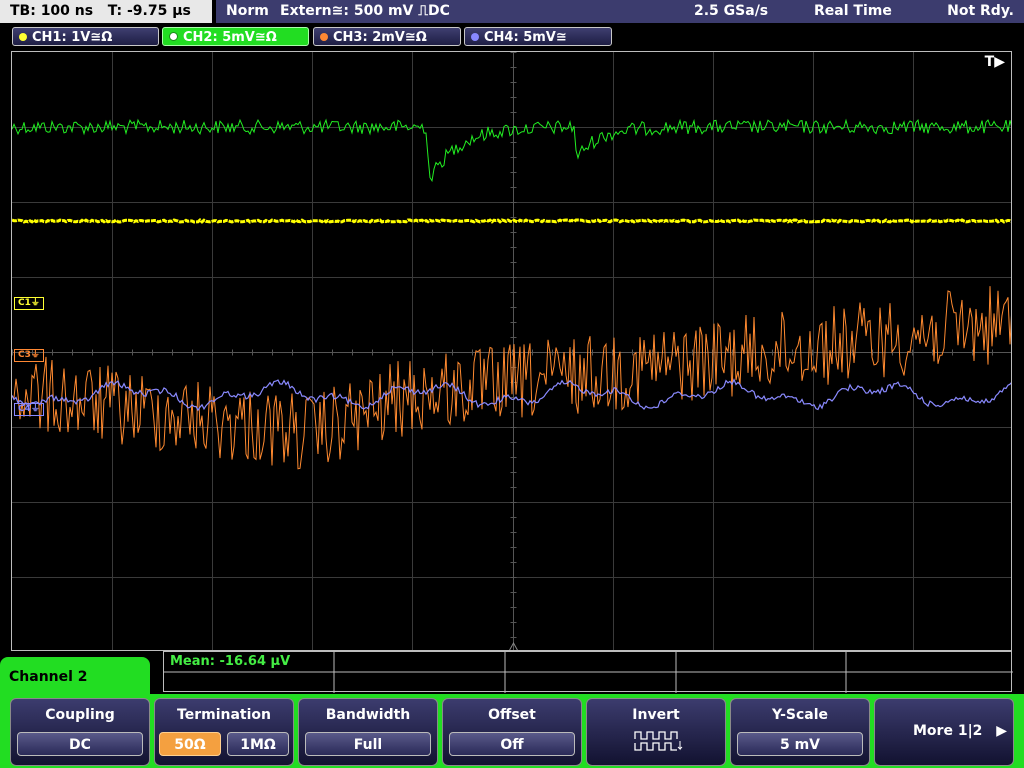  What do you see at coordinates (23, 37) in the screenshot?
I see `ch1-color-icon` at bounding box center [23, 37].